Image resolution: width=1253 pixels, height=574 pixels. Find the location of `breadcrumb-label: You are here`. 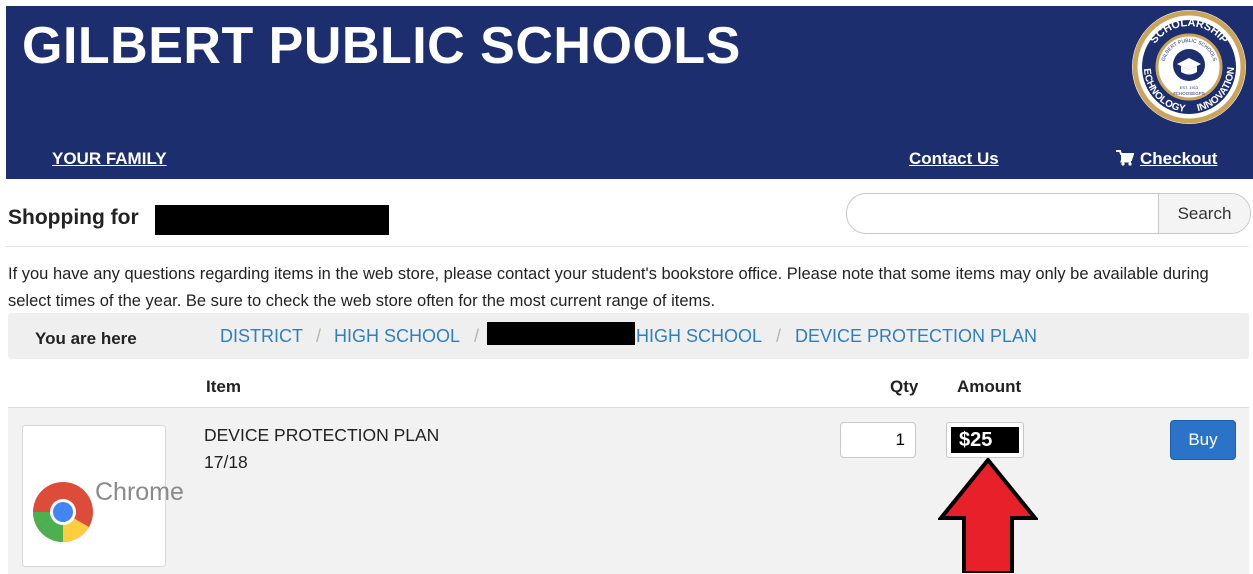

breadcrumb-label: You are here is located at coordinates (86, 338).